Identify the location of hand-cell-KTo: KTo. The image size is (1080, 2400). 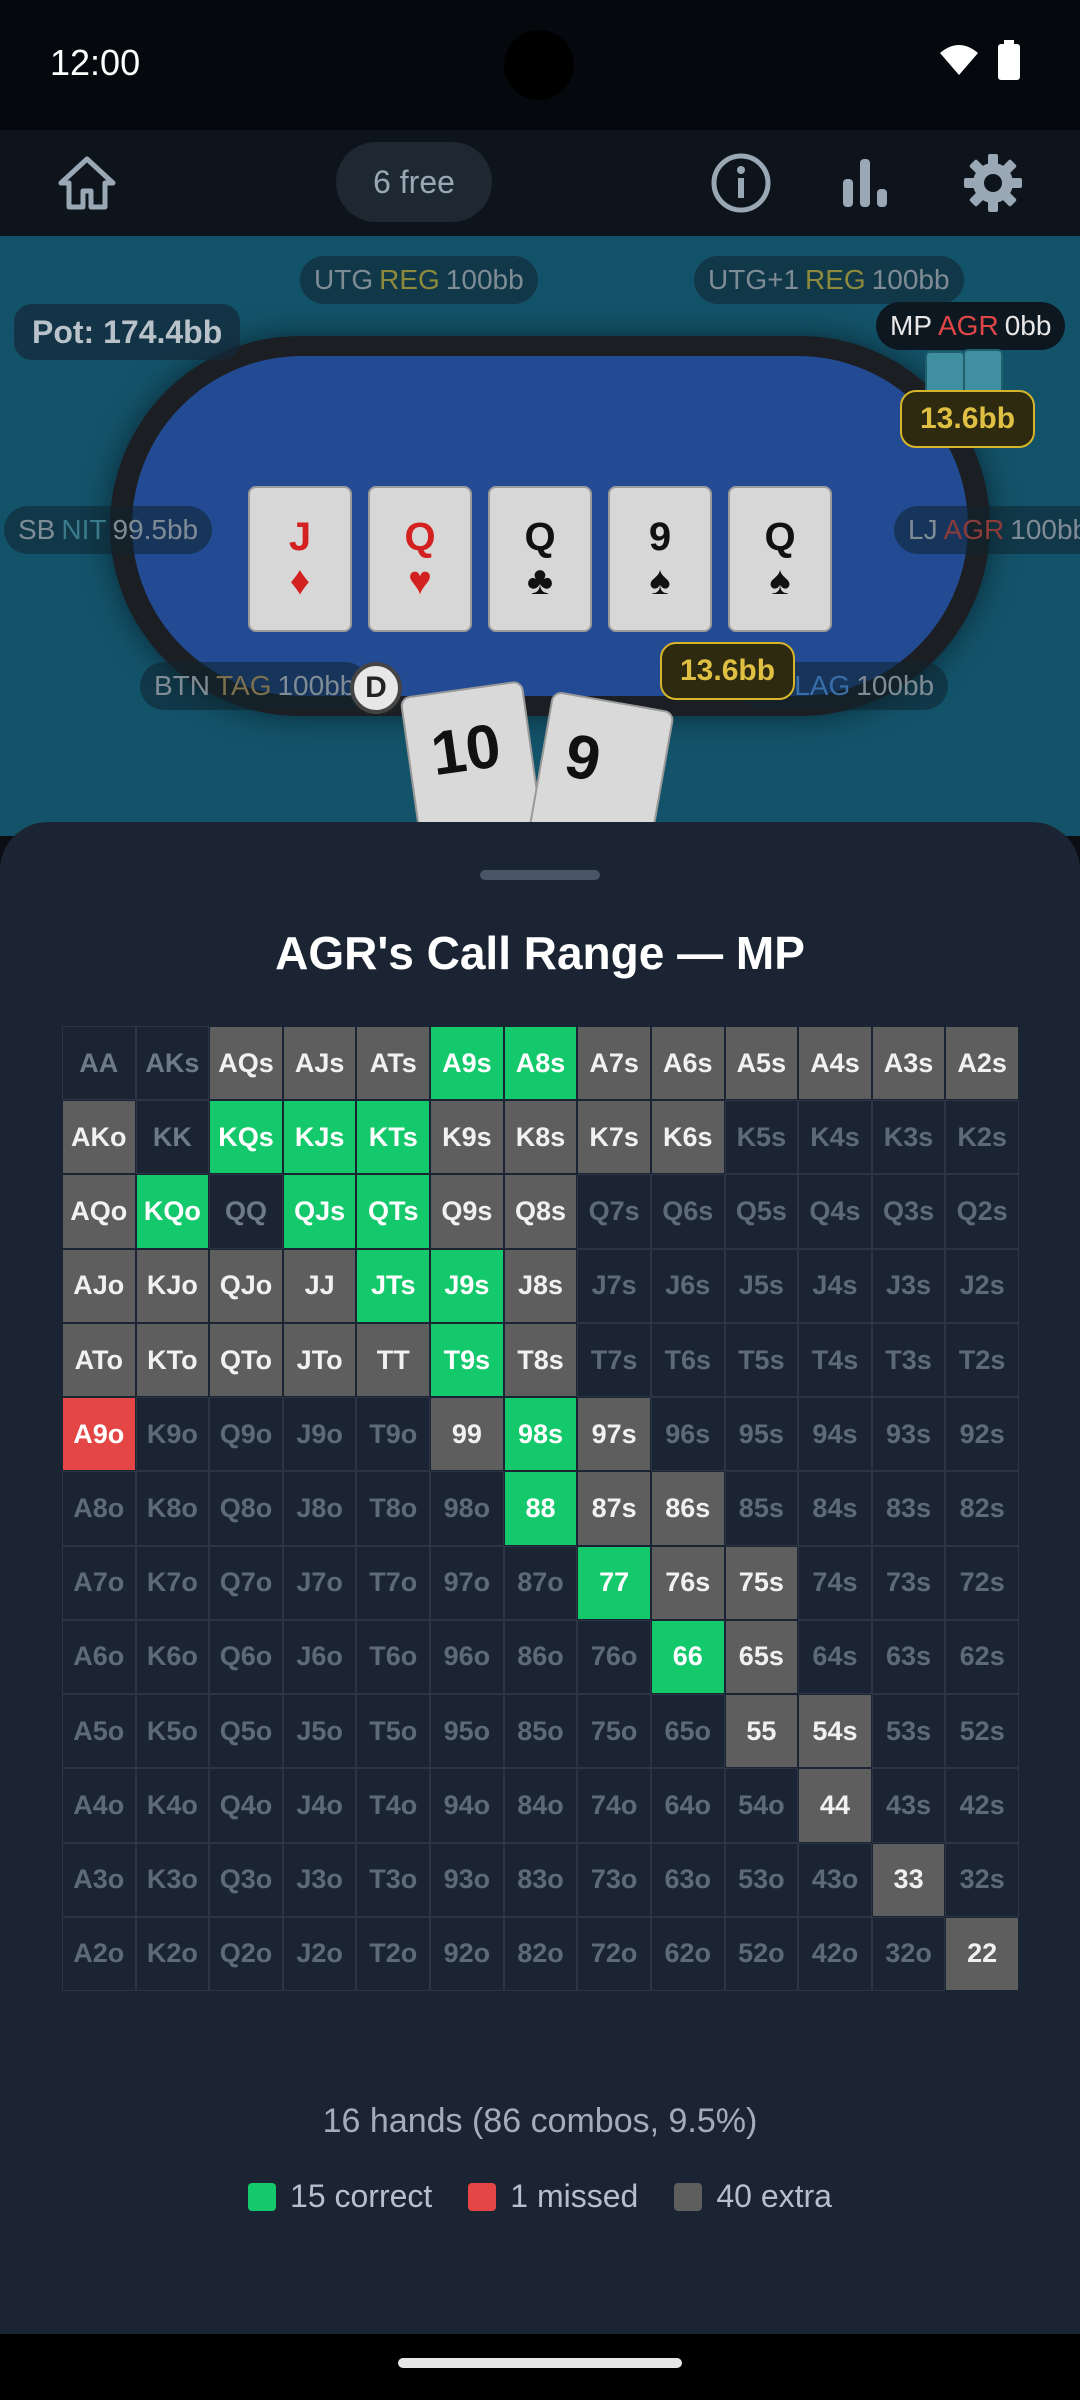
(172, 1360).